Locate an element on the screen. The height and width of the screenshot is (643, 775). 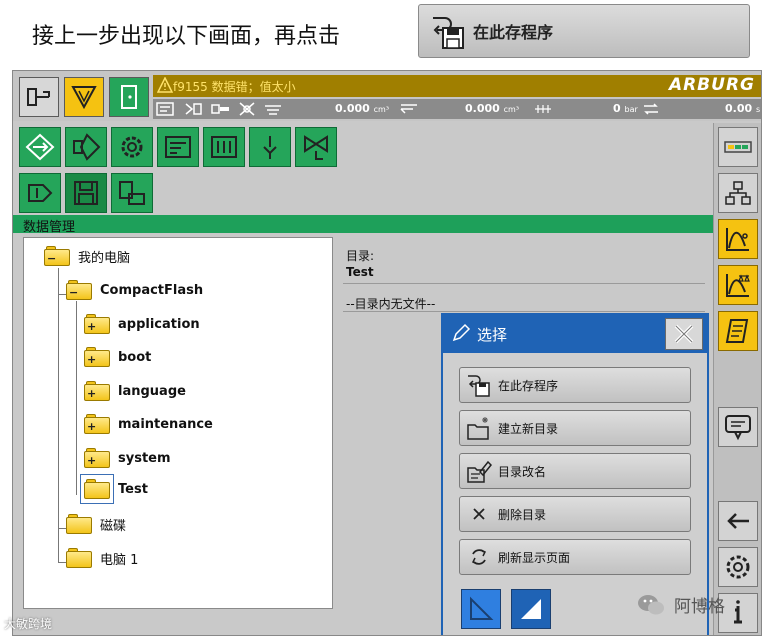
status-lights-icon is located at coordinates (738, 147).